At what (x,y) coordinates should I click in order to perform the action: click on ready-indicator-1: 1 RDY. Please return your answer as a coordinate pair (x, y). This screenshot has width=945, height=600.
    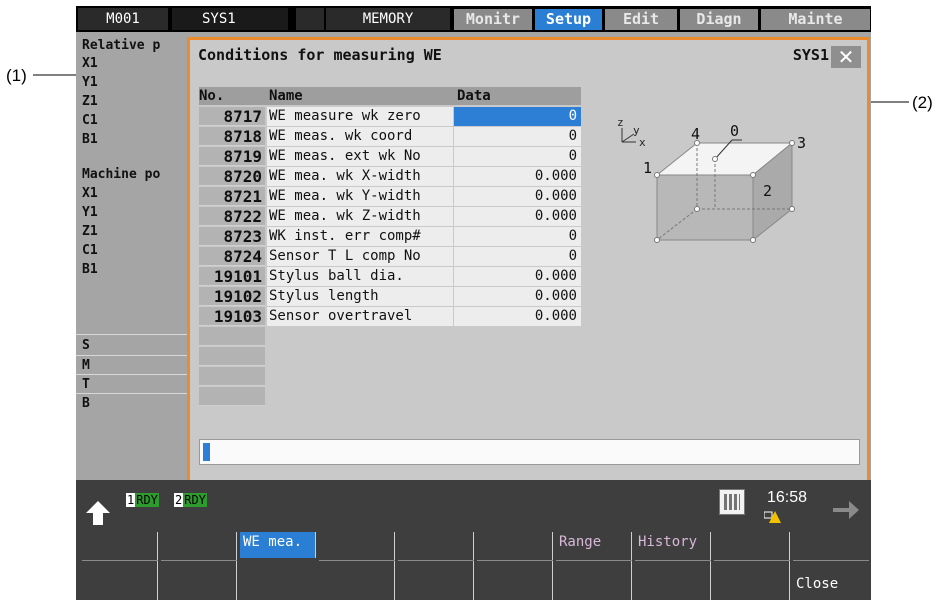
    Looking at the image, I should click on (142, 500).